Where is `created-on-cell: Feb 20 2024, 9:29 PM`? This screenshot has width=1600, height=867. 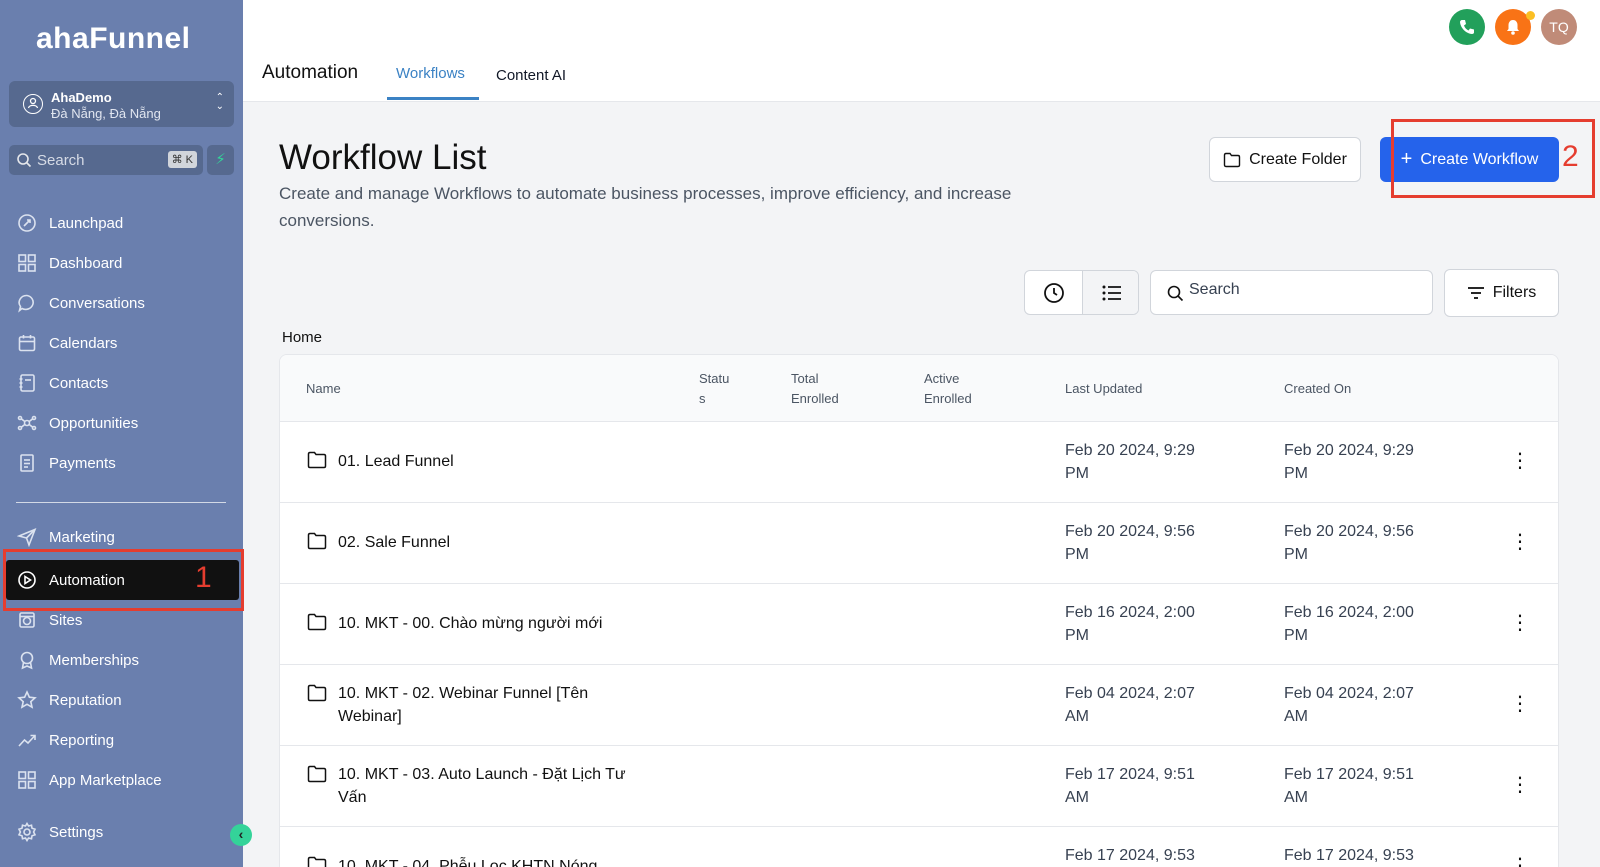 created-on-cell: Feb 20 2024, 9:29 PM is located at coordinates (1364, 462).